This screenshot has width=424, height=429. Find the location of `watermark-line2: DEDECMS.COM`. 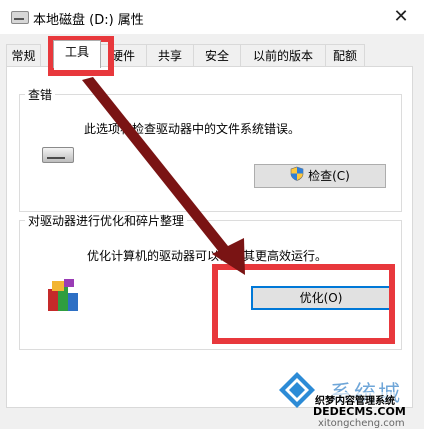

watermark-line2: DEDECMS.COM is located at coordinates (359, 411).